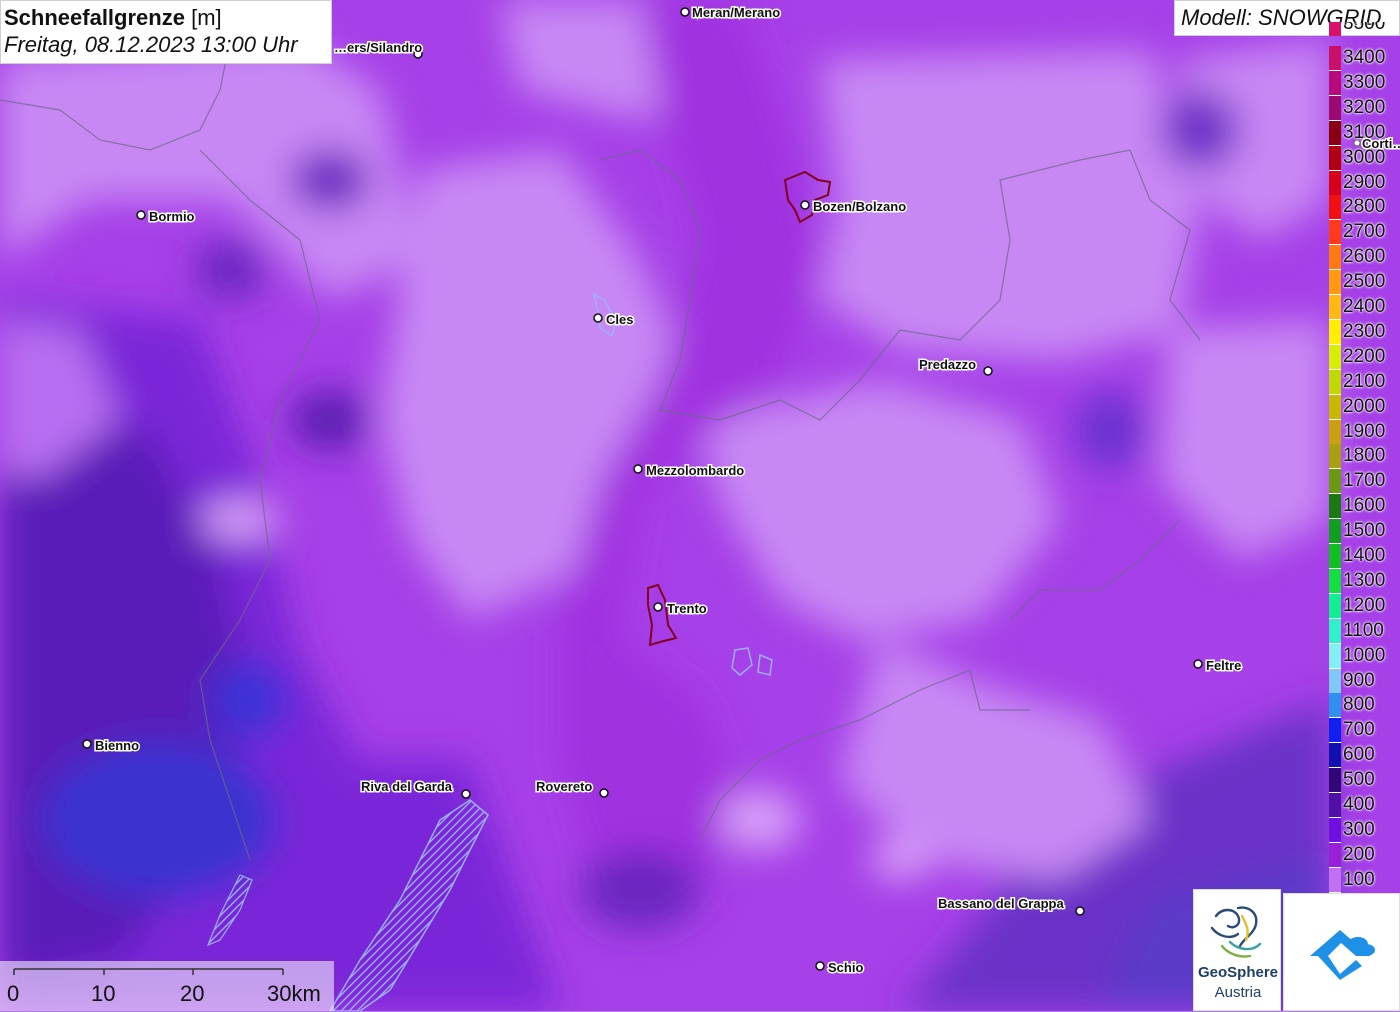  What do you see at coordinates (1236, 932) in the screenshot?
I see `geosphere-logo-icon` at bounding box center [1236, 932].